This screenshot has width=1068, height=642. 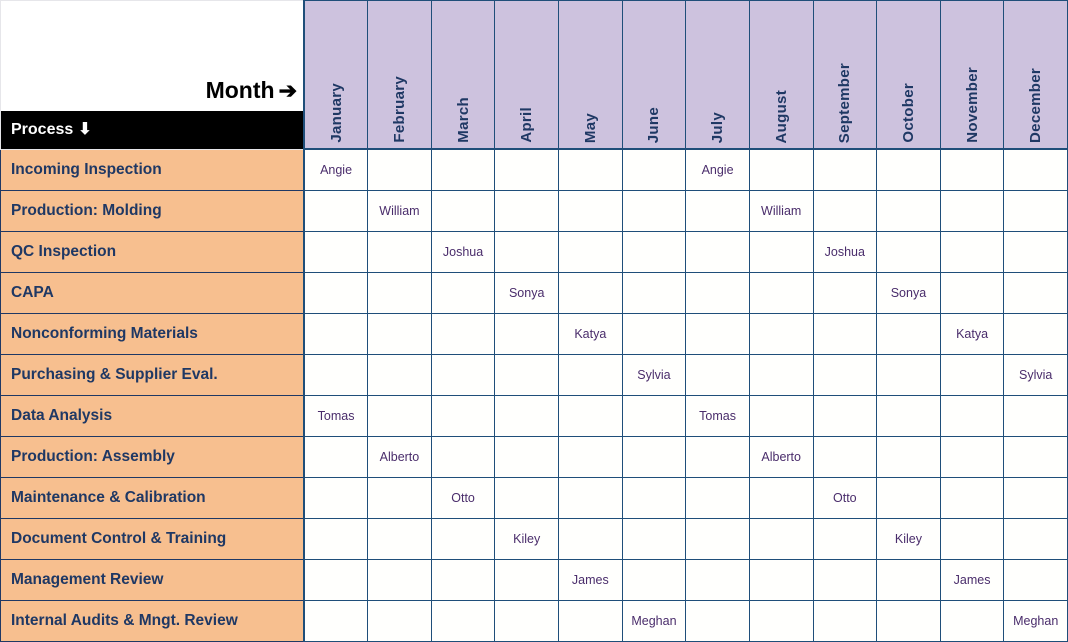 What do you see at coordinates (526, 539) in the screenshot?
I see `assignment-cell: Kiley` at bounding box center [526, 539].